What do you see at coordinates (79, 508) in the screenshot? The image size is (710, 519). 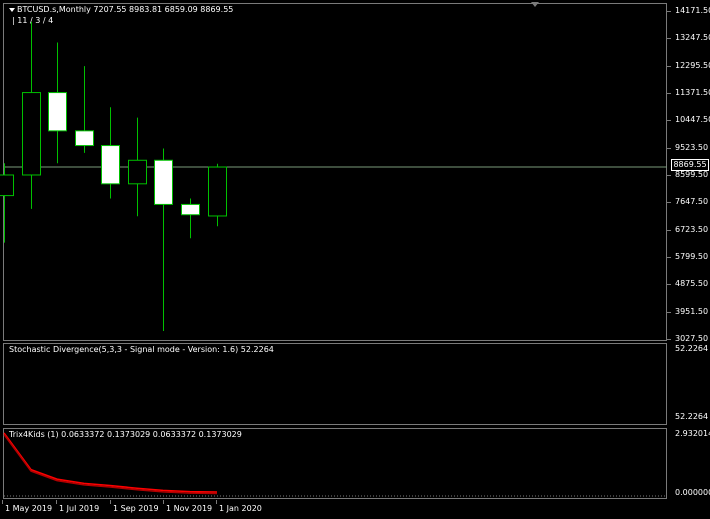 I see `time-axis-label: 1 Jul 2019` at bounding box center [79, 508].